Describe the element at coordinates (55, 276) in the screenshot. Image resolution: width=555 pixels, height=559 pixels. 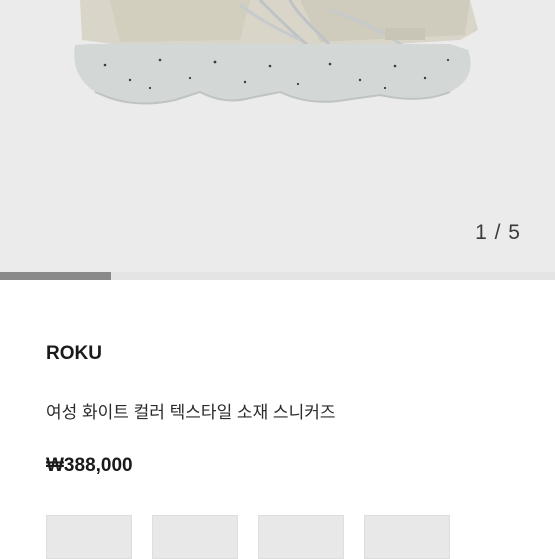
I see `gallery-progress-fill` at that location.